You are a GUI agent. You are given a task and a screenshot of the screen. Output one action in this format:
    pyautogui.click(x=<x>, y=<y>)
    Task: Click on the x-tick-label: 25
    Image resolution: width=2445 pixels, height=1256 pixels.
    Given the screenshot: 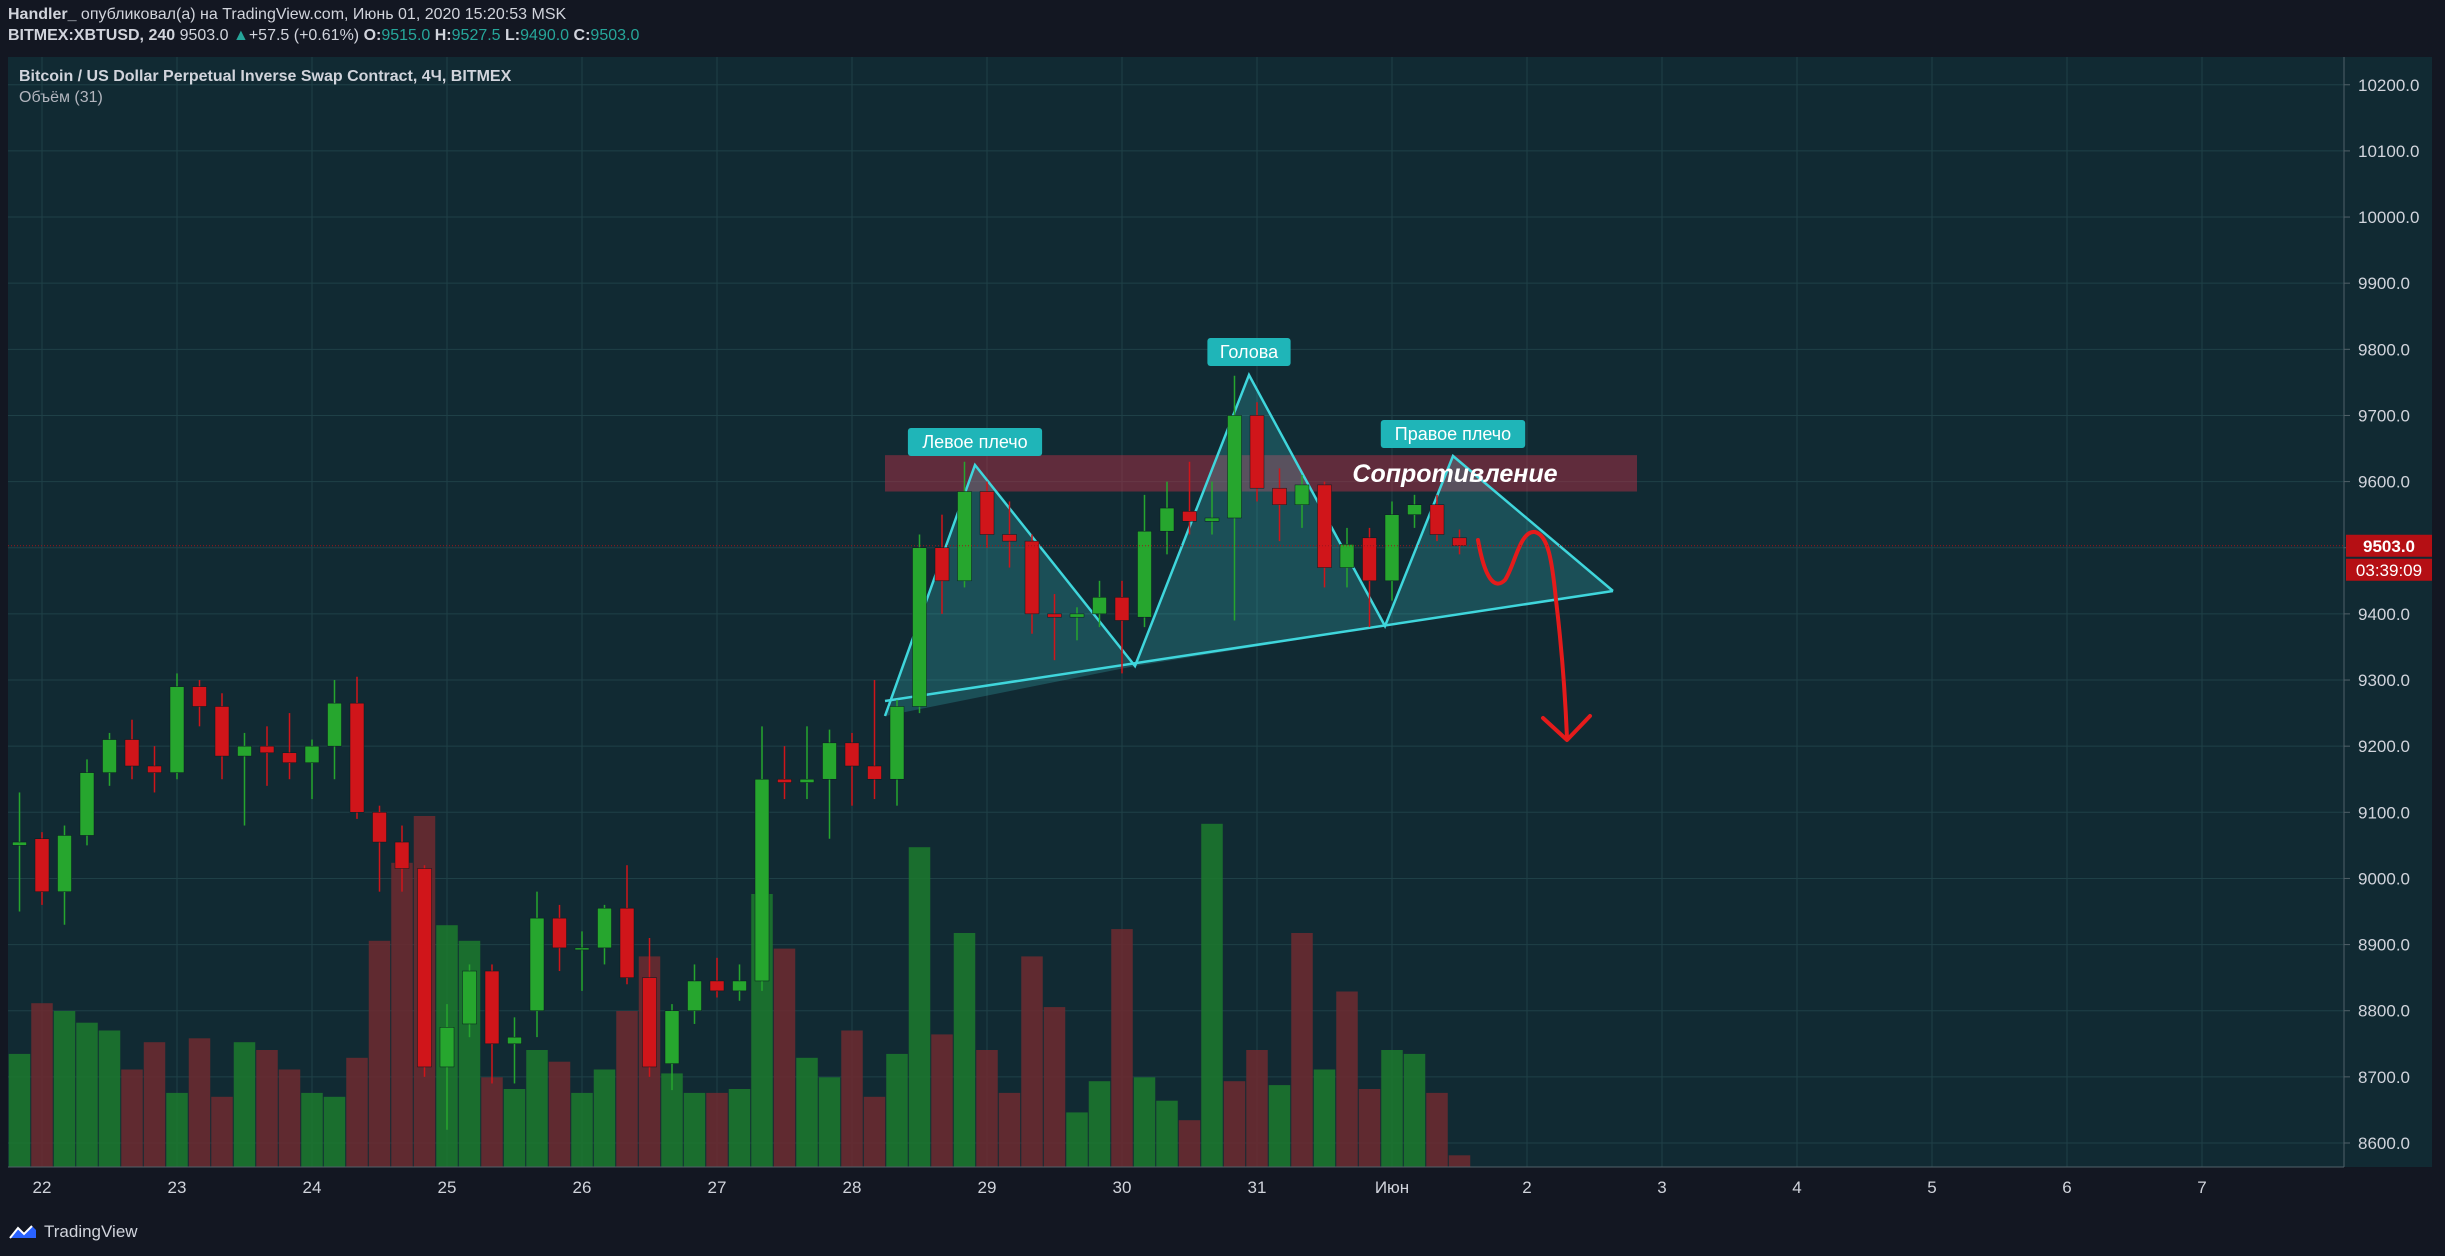 What is the action you would take?
    pyautogui.click(x=447, y=1187)
    